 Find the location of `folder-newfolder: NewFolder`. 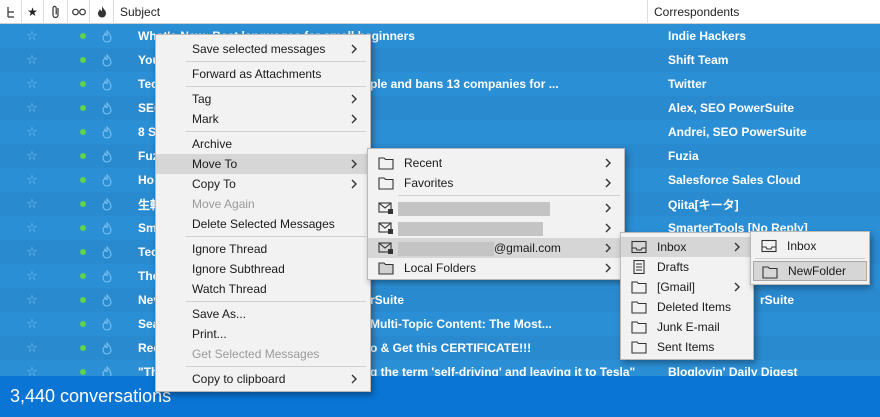

folder-newfolder: NewFolder is located at coordinates (810, 271).